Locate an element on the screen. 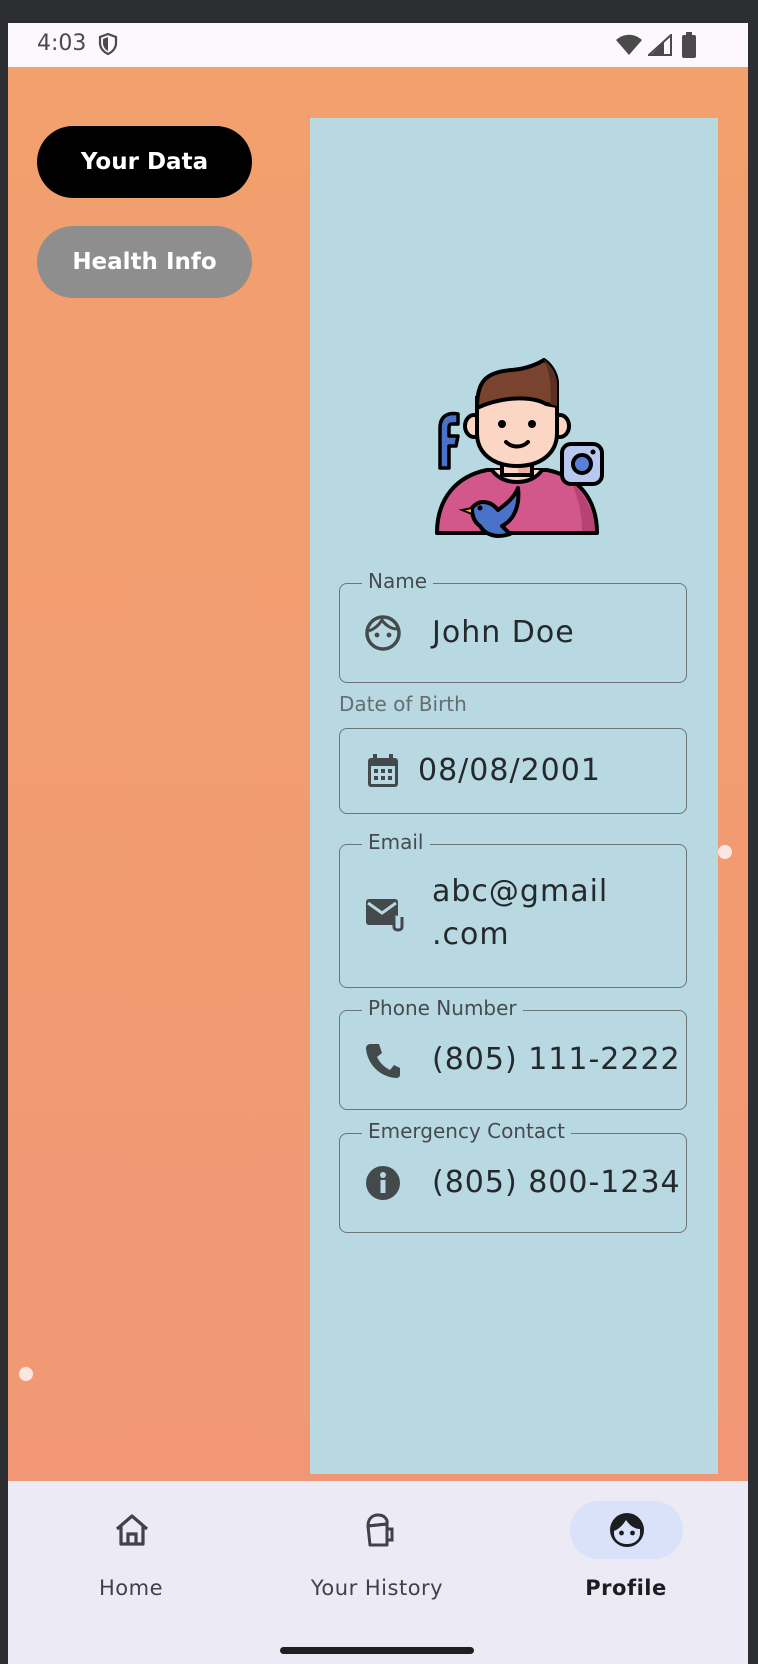  gesture-home-indicator is located at coordinates (377, 1650).